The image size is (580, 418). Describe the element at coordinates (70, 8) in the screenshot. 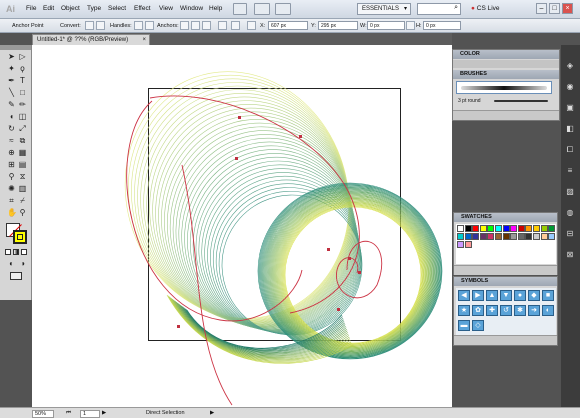

I see `menu-object: Object` at that location.